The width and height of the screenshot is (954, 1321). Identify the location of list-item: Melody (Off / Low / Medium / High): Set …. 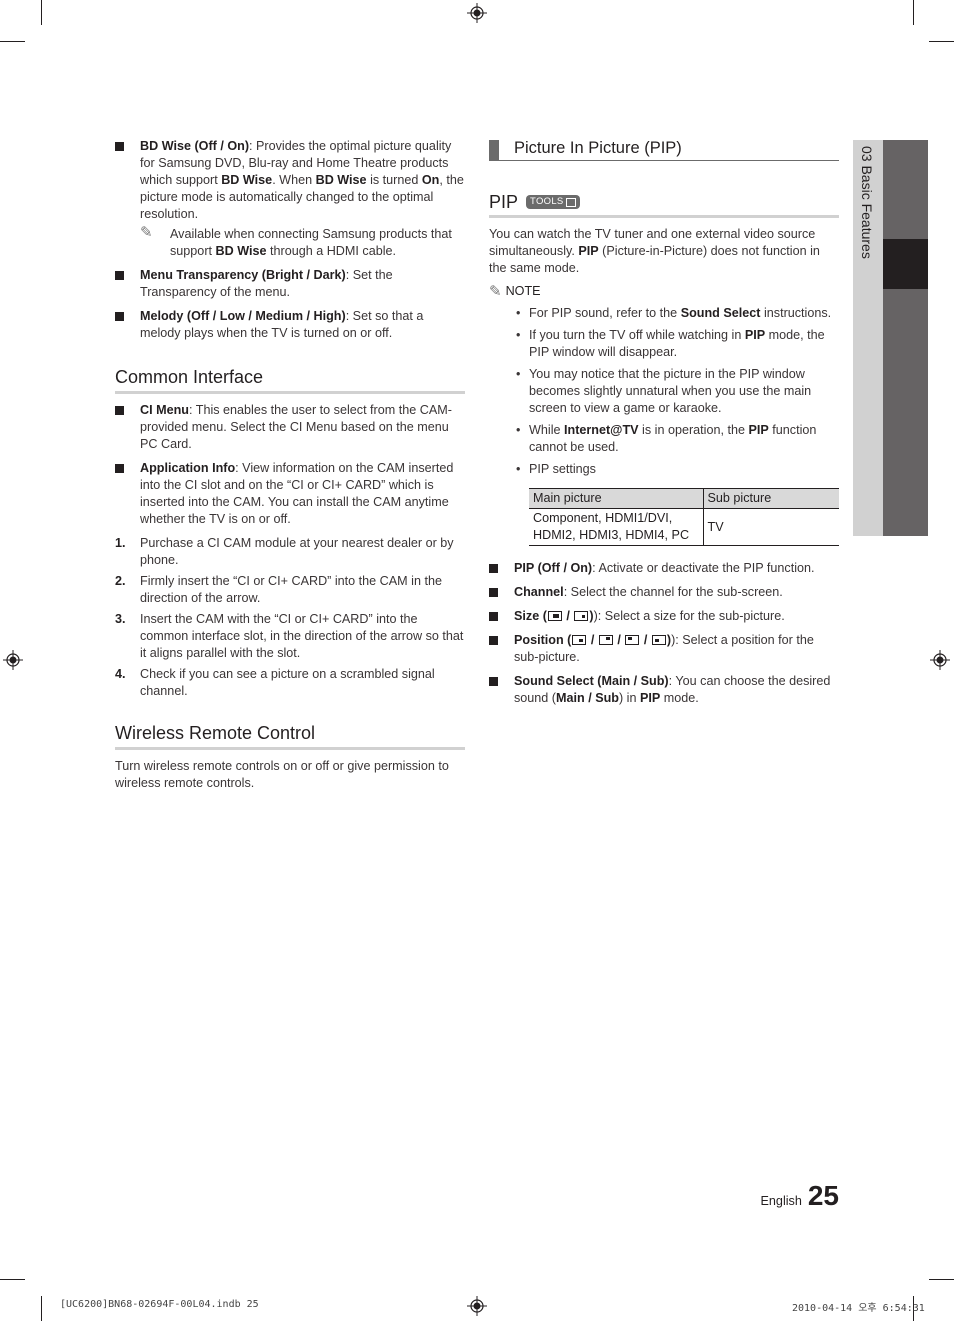
(290, 325).